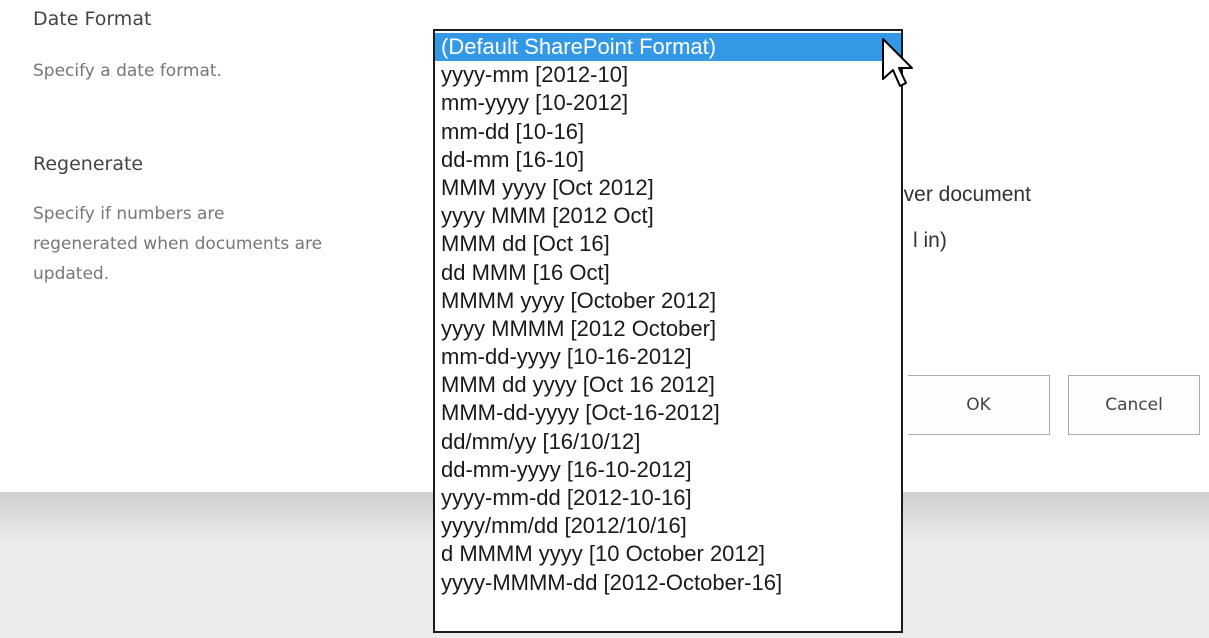  I want to click on date-format-option: (Default SharePoint Format), so click(668, 47).